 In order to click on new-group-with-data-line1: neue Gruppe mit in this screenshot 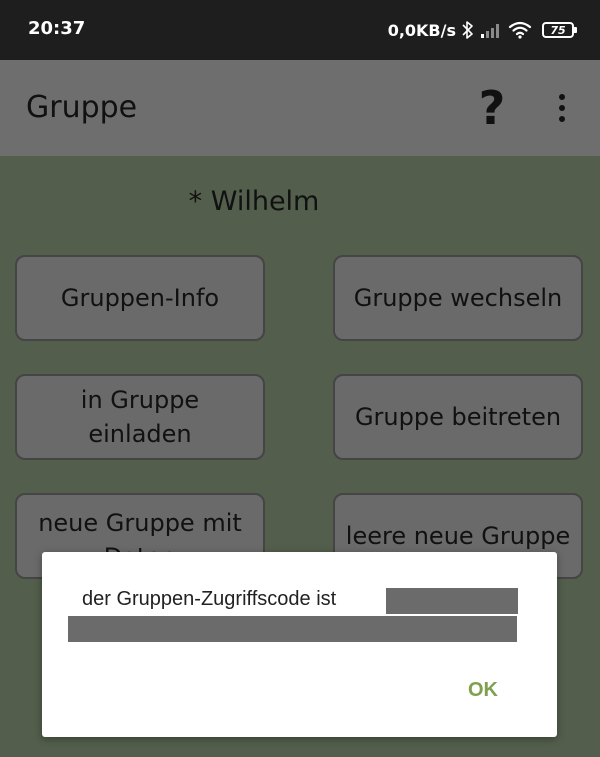, I will do `click(140, 523)`.